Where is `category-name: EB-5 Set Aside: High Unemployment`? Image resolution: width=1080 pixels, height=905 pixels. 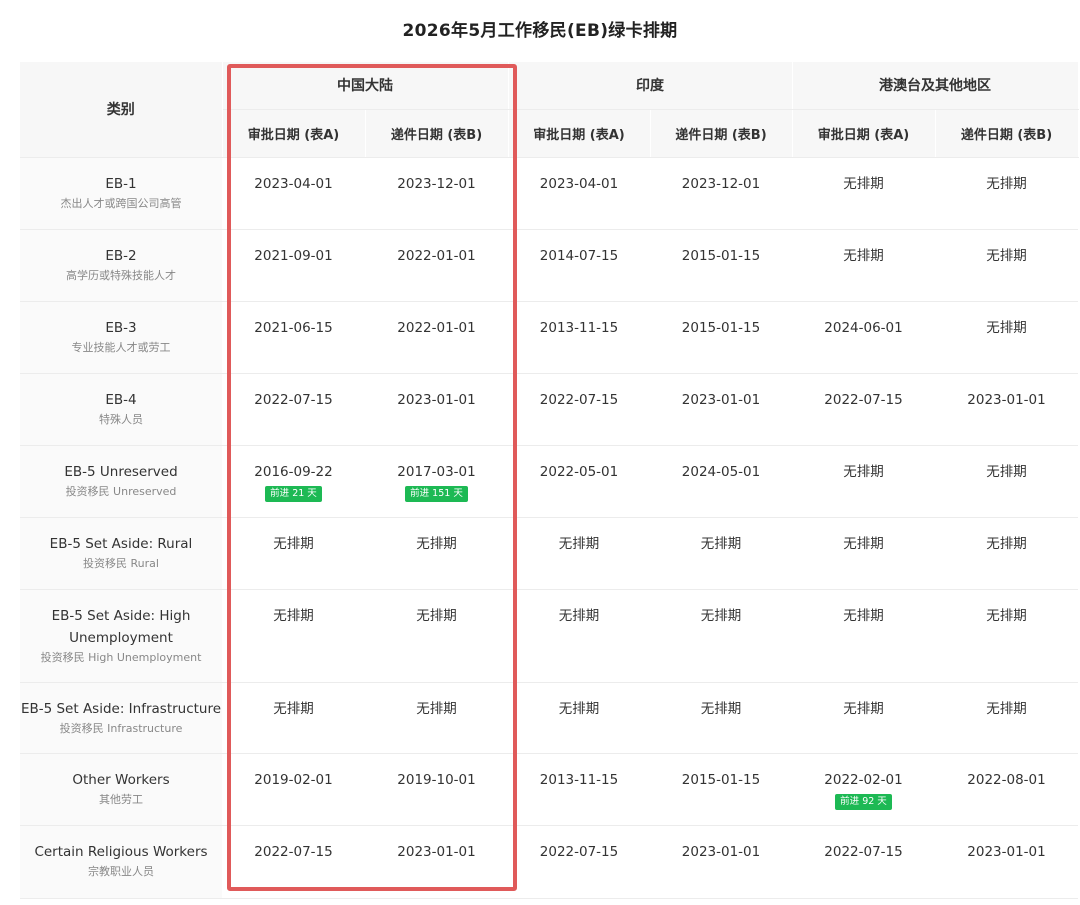 category-name: EB-5 Set Aside: High Unemployment is located at coordinates (121, 626).